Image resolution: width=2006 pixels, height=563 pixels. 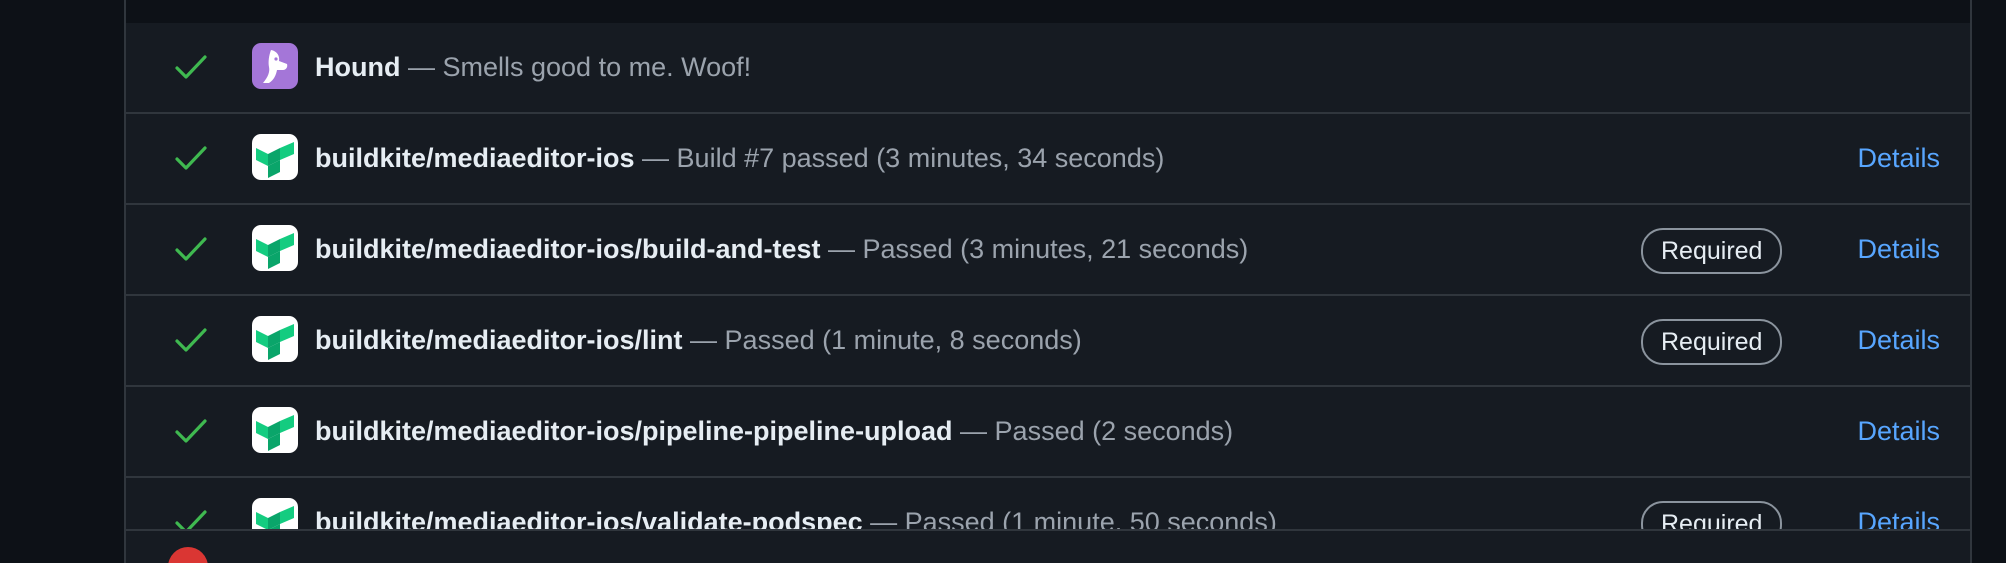 What do you see at coordinates (1069, 518) in the screenshot?
I see `check-description: — Passed (1 minute, 50 seconds)` at bounding box center [1069, 518].